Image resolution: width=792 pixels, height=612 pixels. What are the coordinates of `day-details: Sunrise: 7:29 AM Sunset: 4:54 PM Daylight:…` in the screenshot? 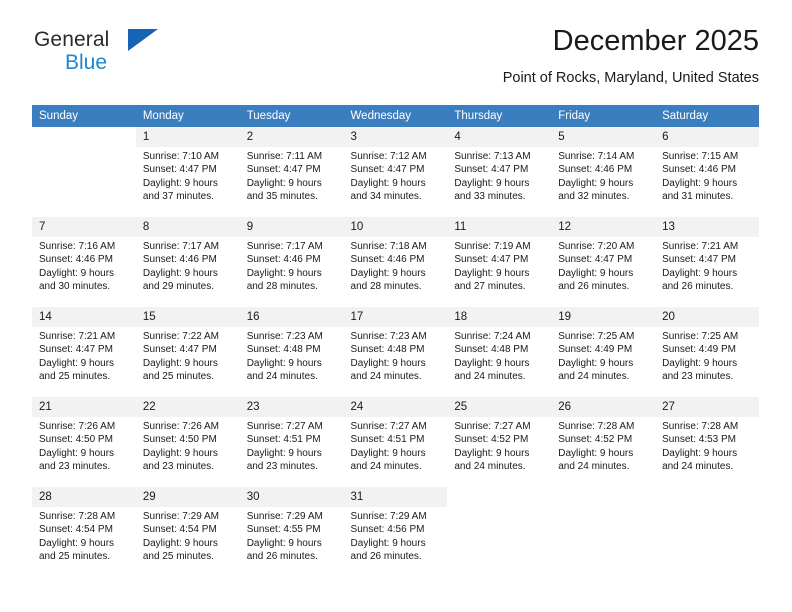 It's located at (188, 535).